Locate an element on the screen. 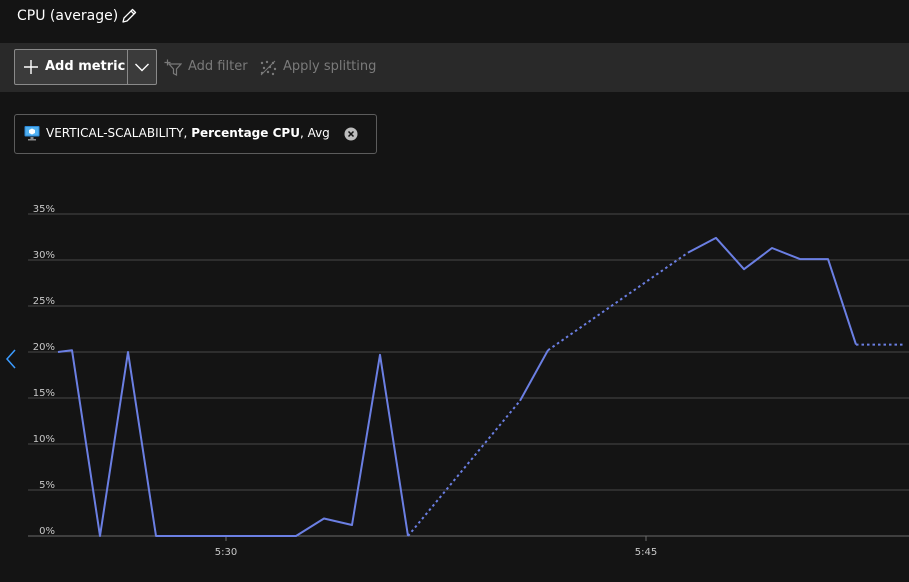 The image size is (909, 582). chart-title: CPU (average) is located at coordinates (67, 16).